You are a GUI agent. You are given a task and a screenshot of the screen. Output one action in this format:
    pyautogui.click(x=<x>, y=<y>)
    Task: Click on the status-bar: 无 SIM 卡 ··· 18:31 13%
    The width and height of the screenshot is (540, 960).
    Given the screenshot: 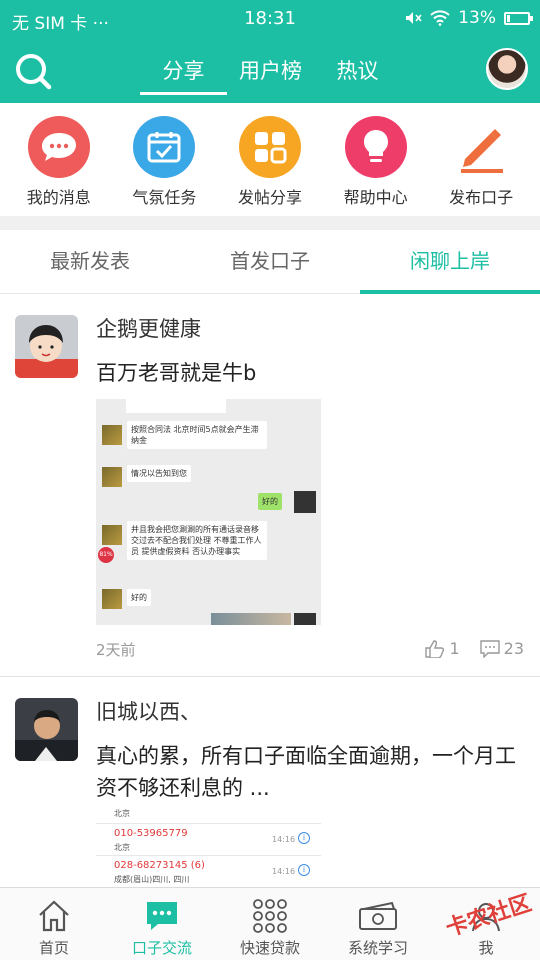 What is the action you would take?
    pyautogui.click(x=270, y=19)
    